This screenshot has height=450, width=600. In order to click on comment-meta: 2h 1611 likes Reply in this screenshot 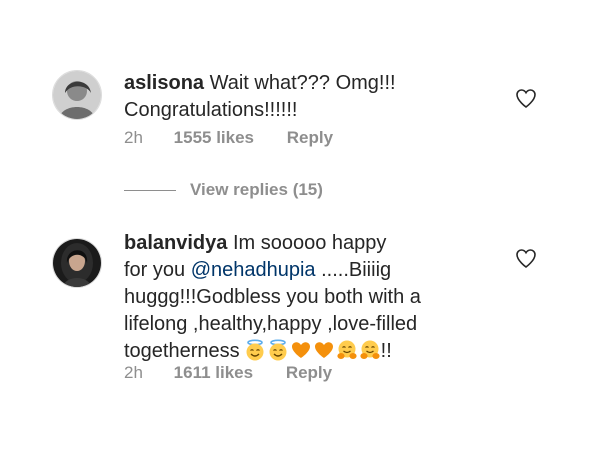, I will do `click(228, 373)`.